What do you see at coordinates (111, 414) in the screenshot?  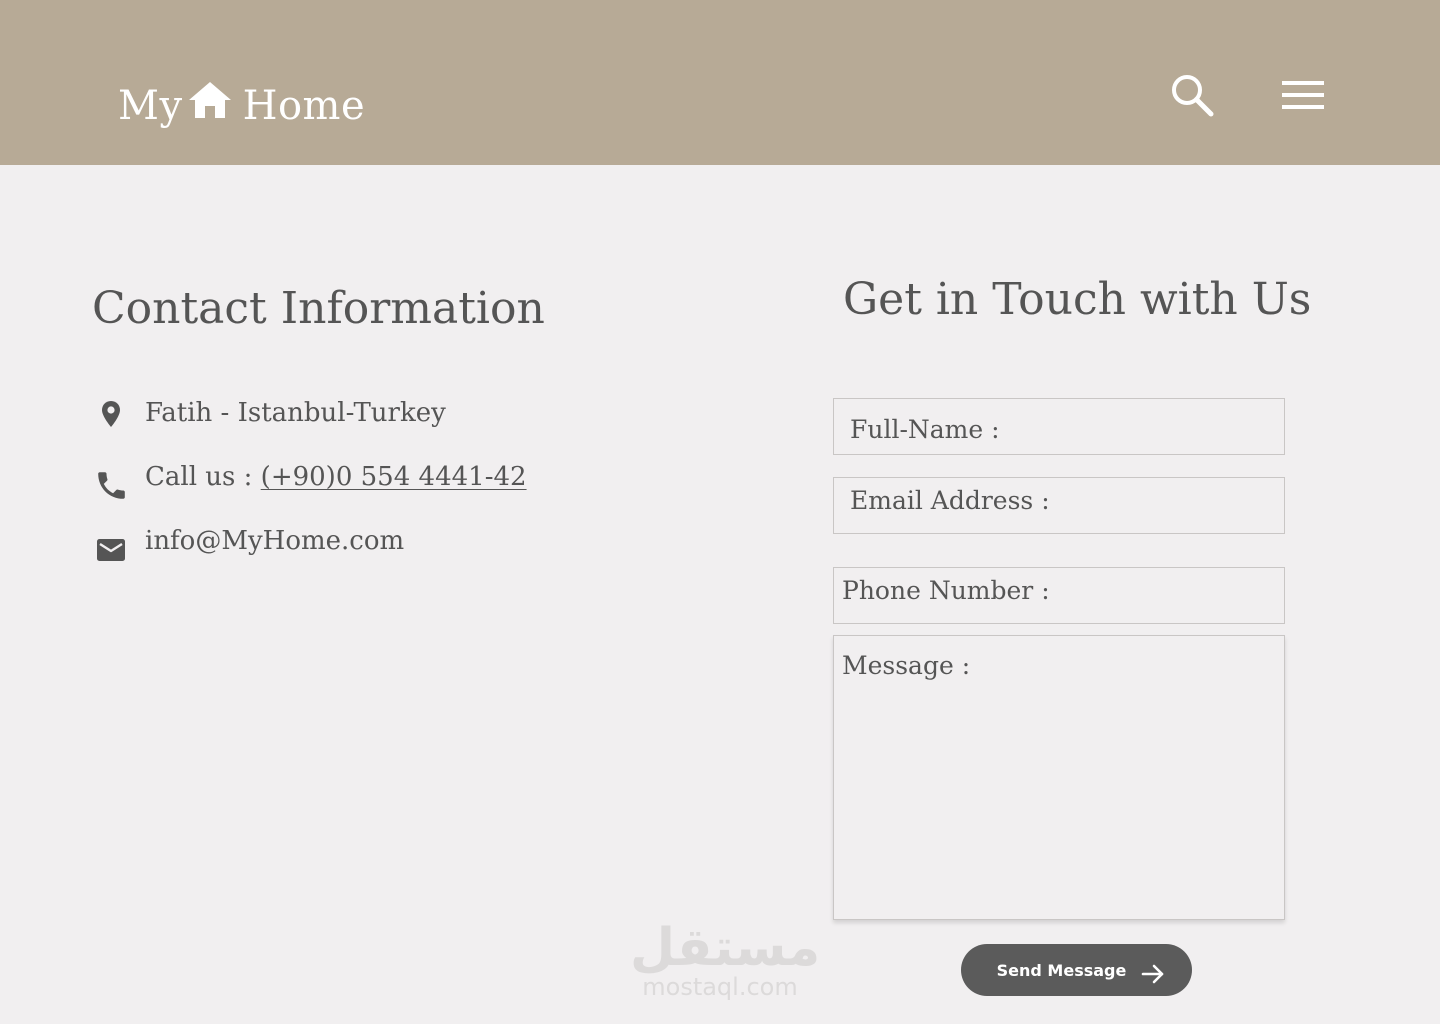 I see `location-pin-icon` at bounding box center [111, 414].